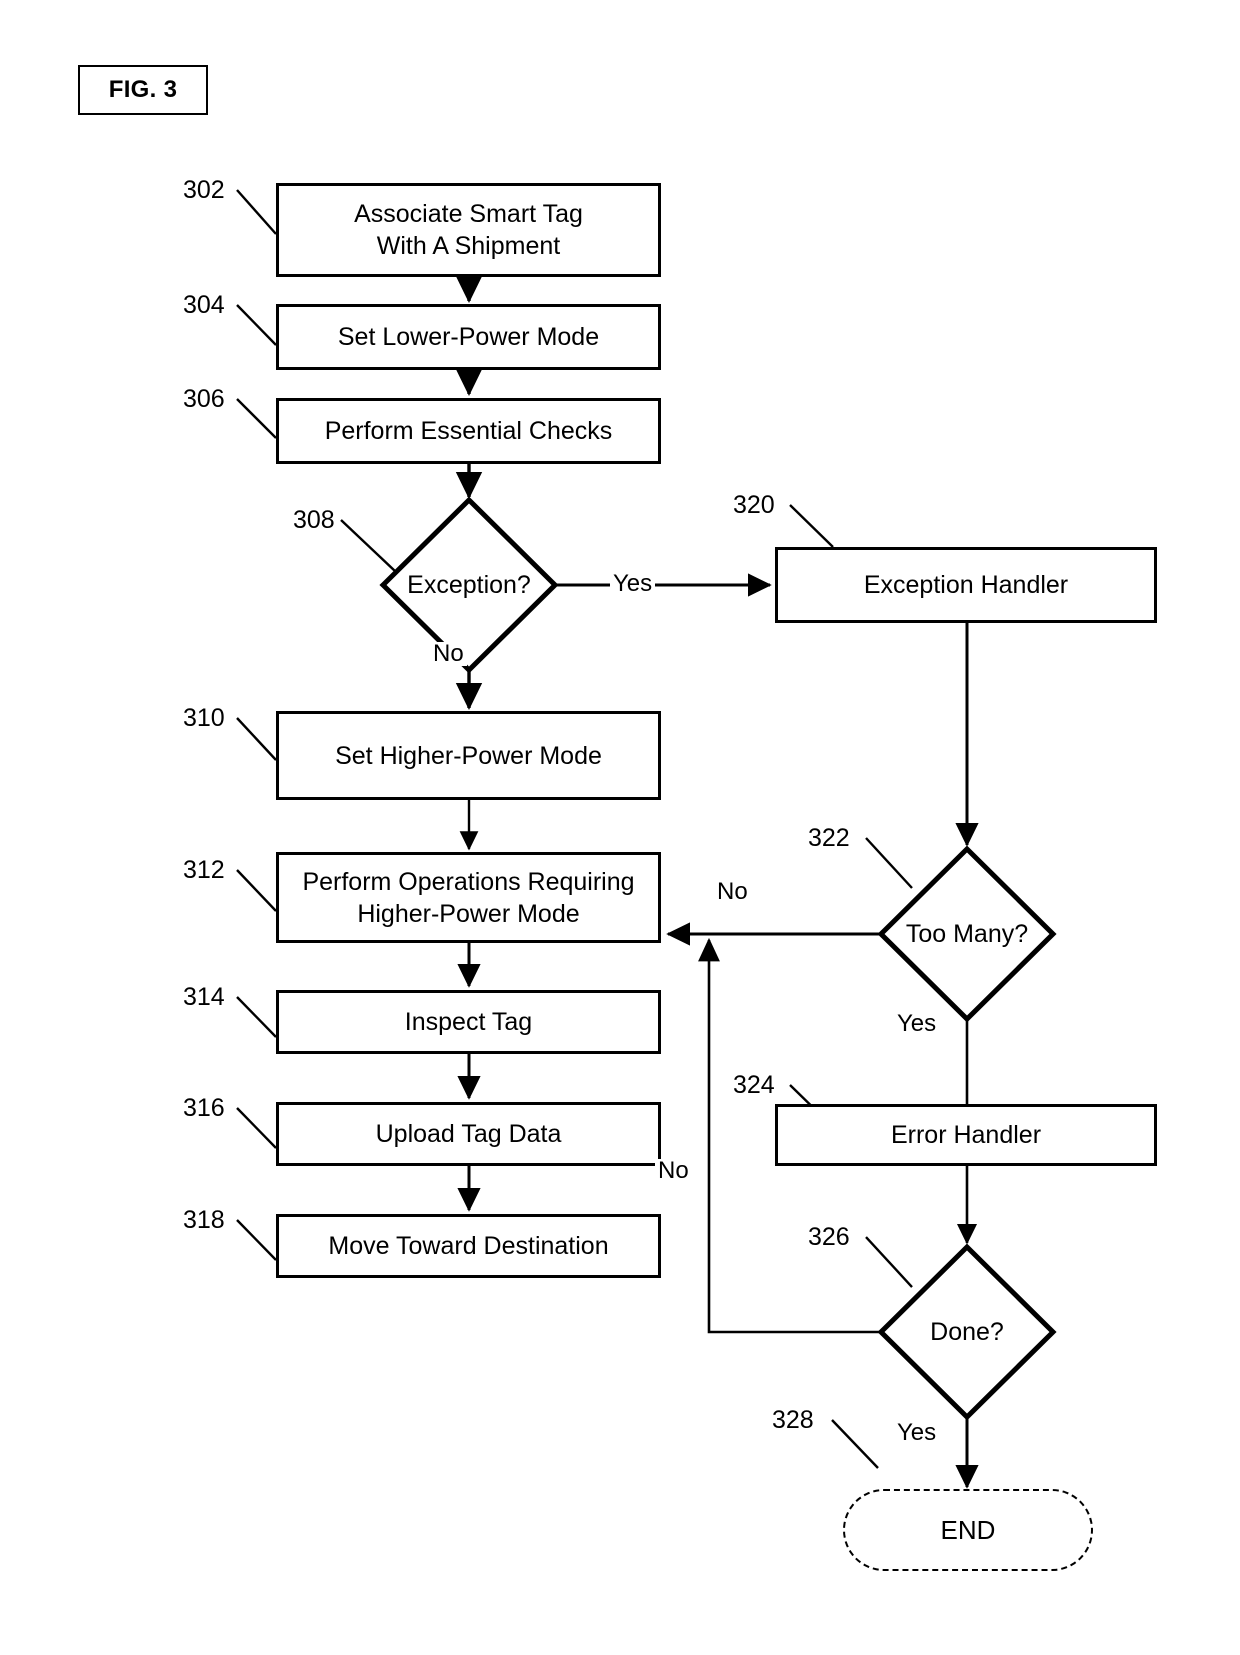  I want to click on node-304-set-lower-power-mode: Set Lower-Power Mode, so click(468, 337).